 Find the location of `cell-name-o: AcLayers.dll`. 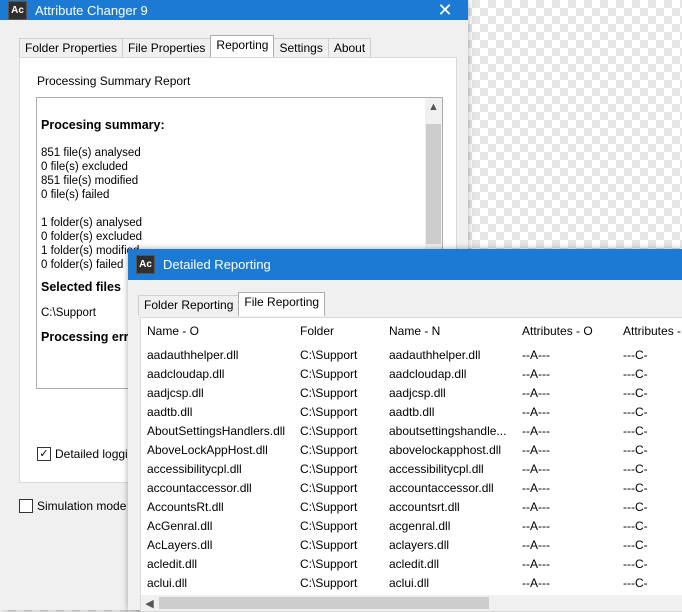

cell-name-o: AcLayers.dll is located at coordinates (180, 545).